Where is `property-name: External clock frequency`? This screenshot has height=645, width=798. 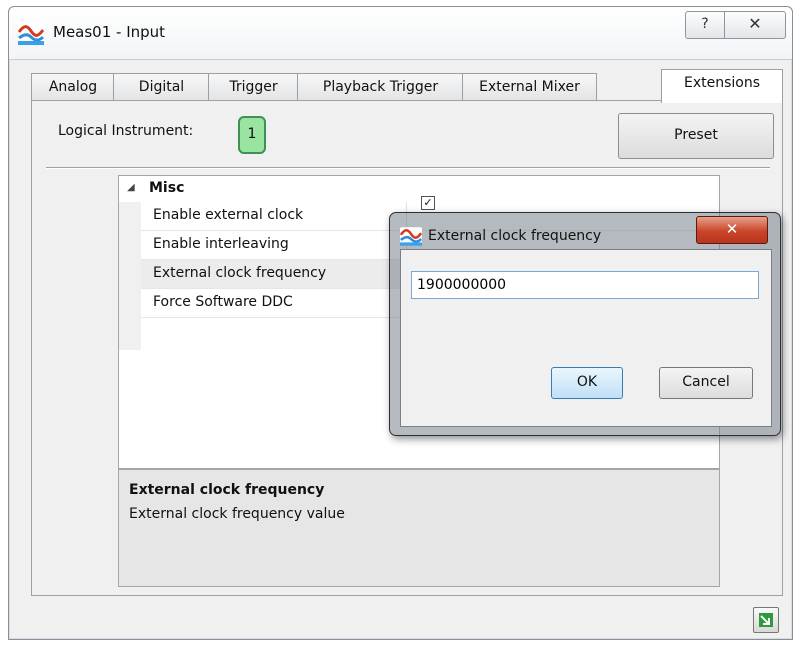
property-name: External clock frequency is located at coordinates (240, 273).